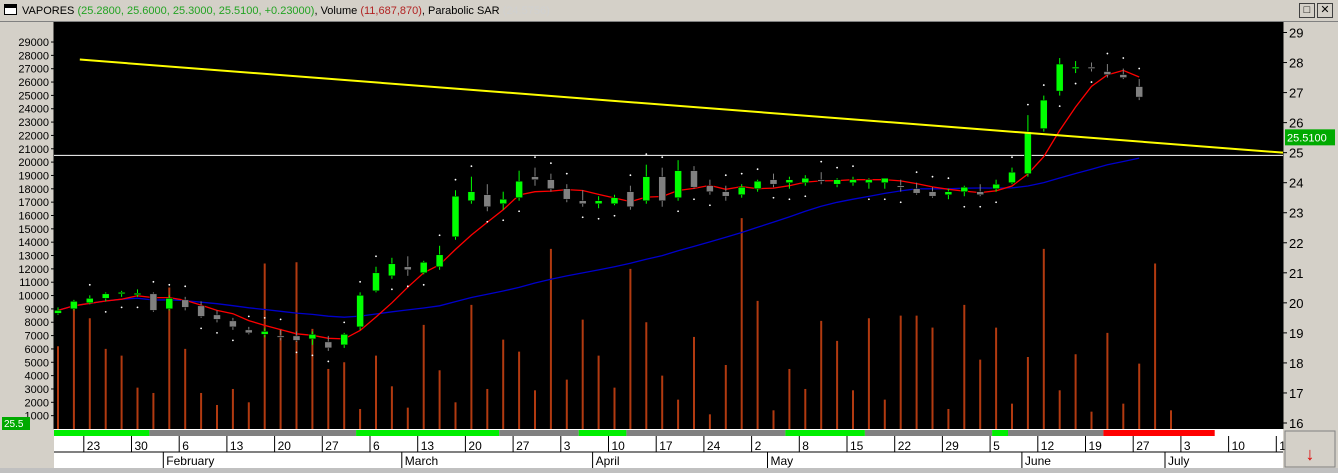 The height and width of the screenshot is (473, 1338). What do you see at coordinates (37, 323) in the screenshot?
I see `left-tick-label: 8000` at bounding box center [37, 323].